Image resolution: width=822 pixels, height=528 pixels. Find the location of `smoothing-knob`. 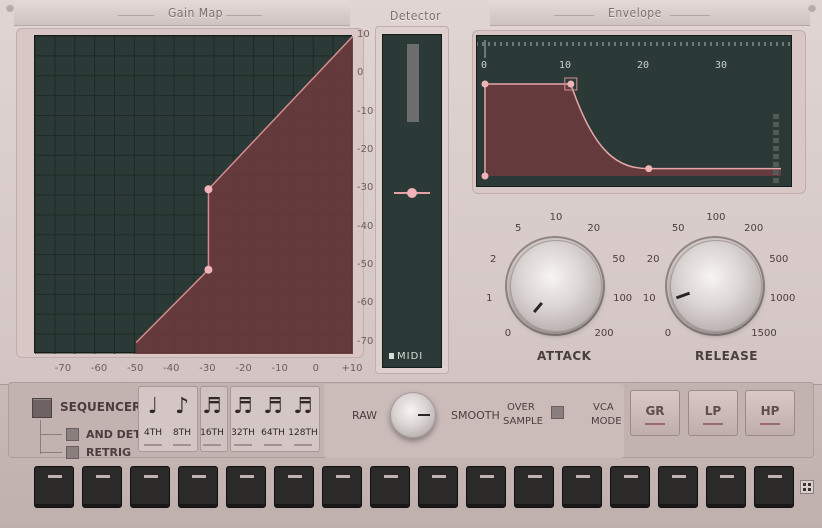

smoothing-knob is located at coordinates (413, 415).